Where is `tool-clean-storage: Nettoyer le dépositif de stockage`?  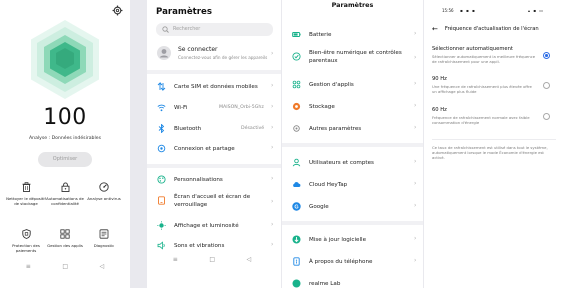 tool-clean-storage: Nettoyer le dépositif de stockage is located at coordinates (26, 194).